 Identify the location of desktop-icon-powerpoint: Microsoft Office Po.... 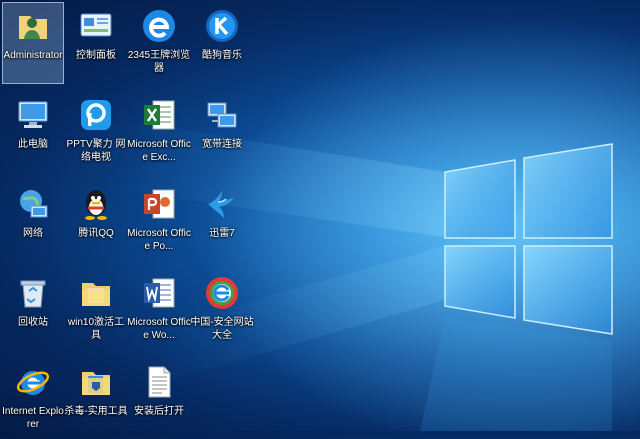
(159, 221).